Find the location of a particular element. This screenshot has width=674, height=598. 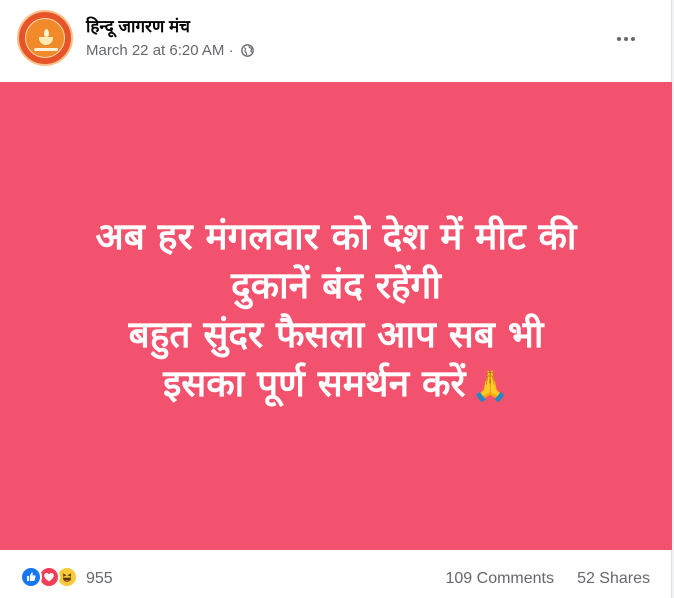

avatar-logo-icon is located at coordinates (45, 38).